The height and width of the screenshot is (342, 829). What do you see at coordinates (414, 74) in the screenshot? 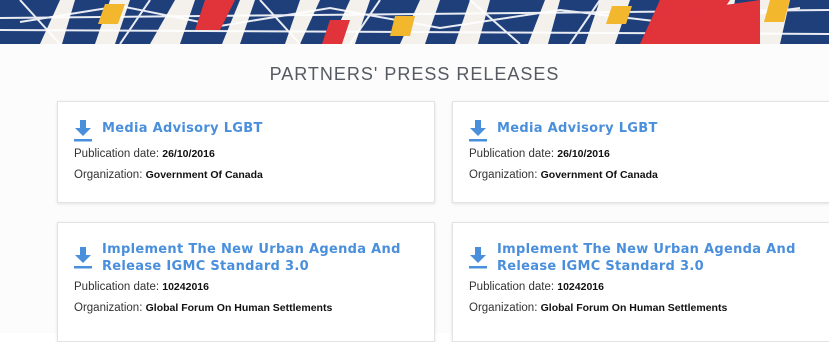
I see `section-title: PARTNERS' PRESS RELEASES` at bounding box center [414, 74].